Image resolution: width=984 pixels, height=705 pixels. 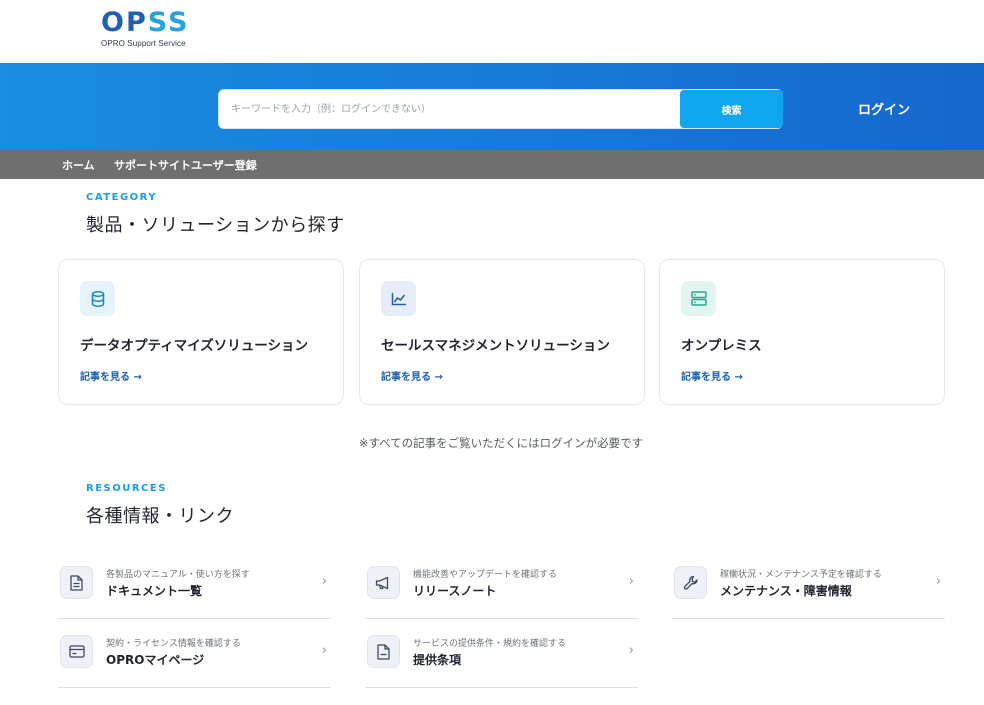 What do you see at coordinates (485, 575) in the screenshot?
I see `resource-description: 機能改善やアップデートを確認する` at bounding box center [485, 575].